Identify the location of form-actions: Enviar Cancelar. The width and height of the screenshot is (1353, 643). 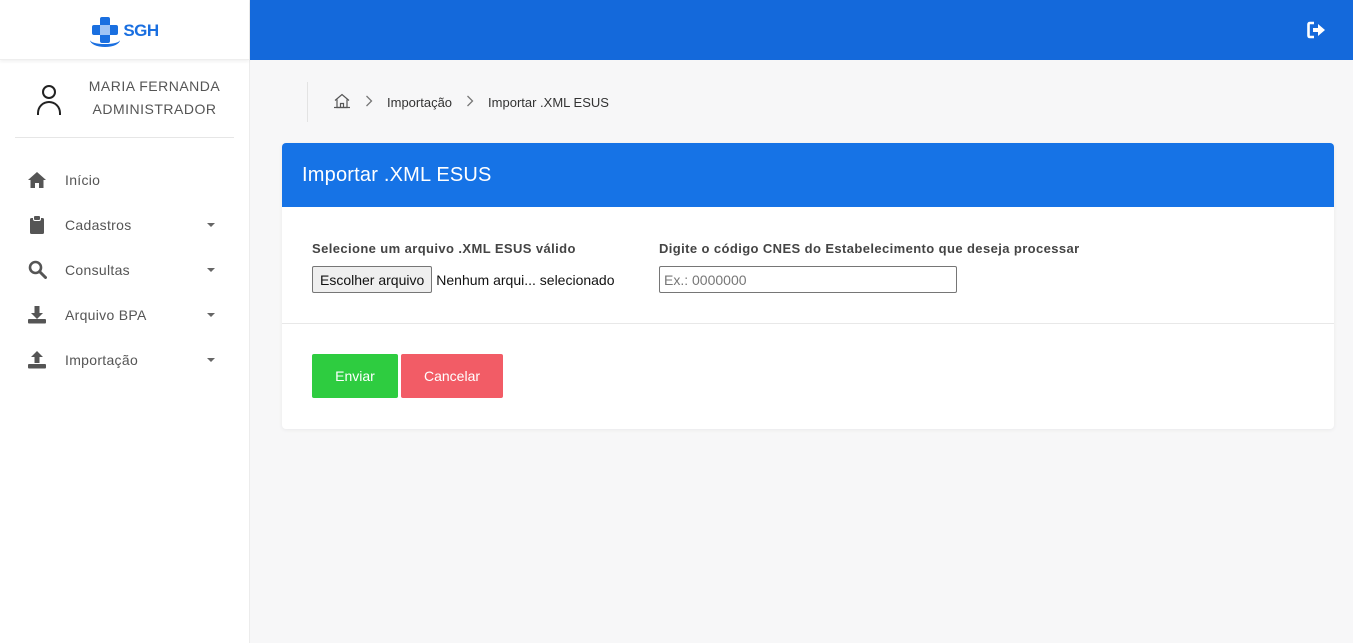
(808, 376).